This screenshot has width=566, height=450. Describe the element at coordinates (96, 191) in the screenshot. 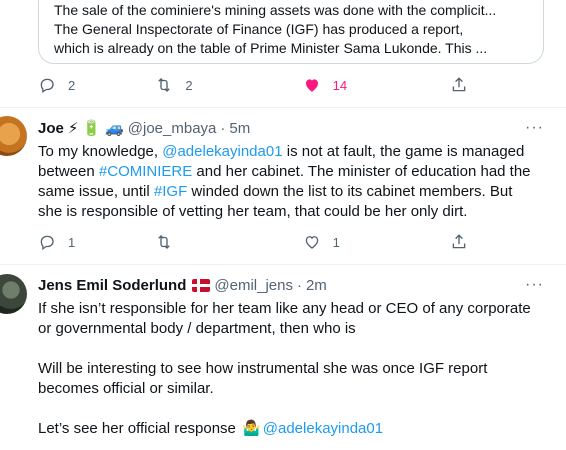

I see `text-segment: same issue, until` at that location.